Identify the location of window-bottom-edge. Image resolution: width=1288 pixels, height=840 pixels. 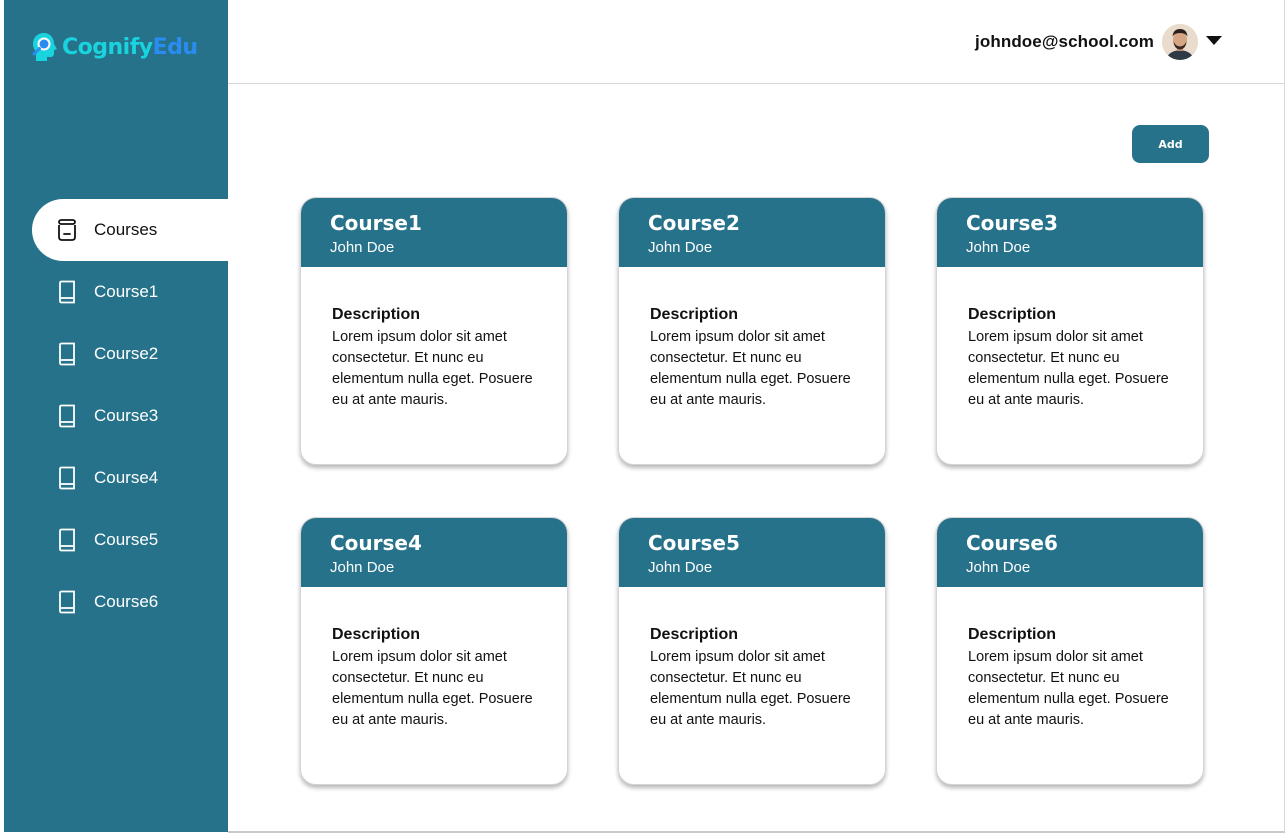
(644, 836).